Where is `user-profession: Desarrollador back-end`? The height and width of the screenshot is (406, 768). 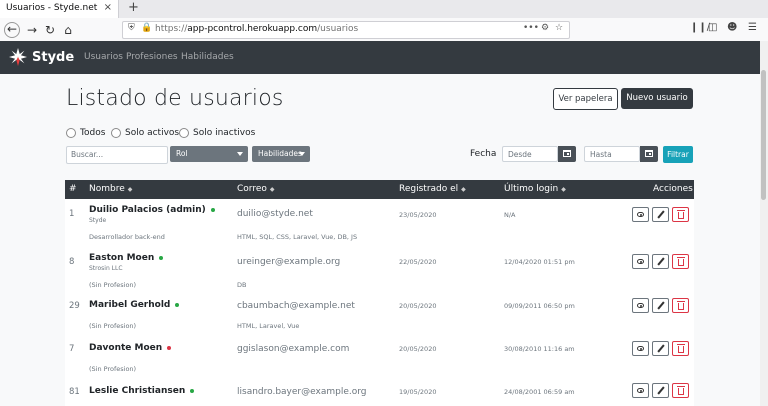 user-profession: Desarrollador back-end is located at coordinates (127, 237).